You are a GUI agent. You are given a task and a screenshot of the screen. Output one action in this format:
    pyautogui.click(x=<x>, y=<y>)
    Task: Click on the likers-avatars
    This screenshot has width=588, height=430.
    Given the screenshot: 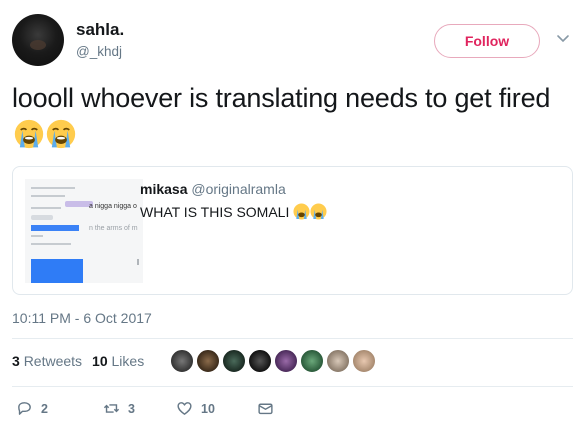 What is the action you would take?
    pyautogui.click(x=273, y=361)
    